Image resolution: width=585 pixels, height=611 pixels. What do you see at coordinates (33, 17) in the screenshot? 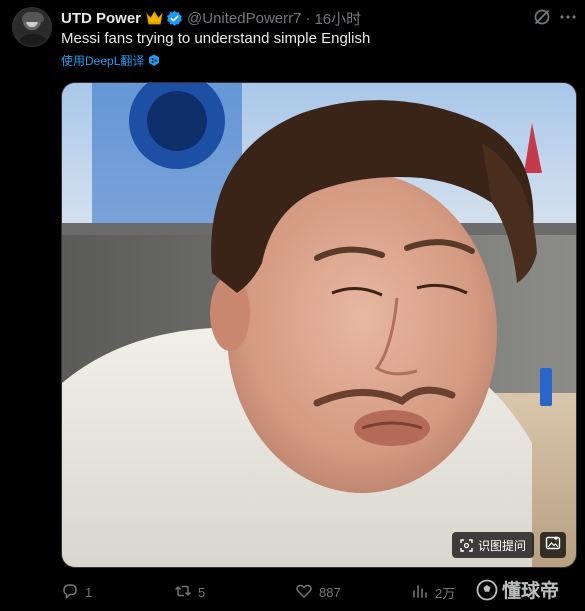
I see `avatar-cap-shape` at bounding box center [33, 17].